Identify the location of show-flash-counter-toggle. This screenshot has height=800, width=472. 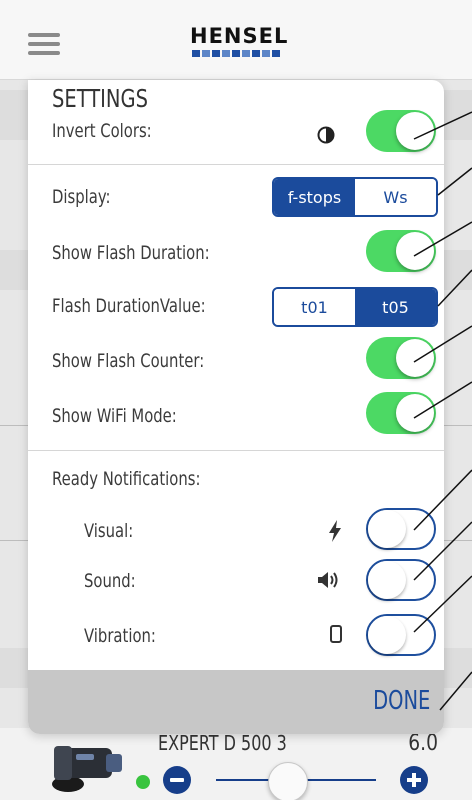
(401, 358).